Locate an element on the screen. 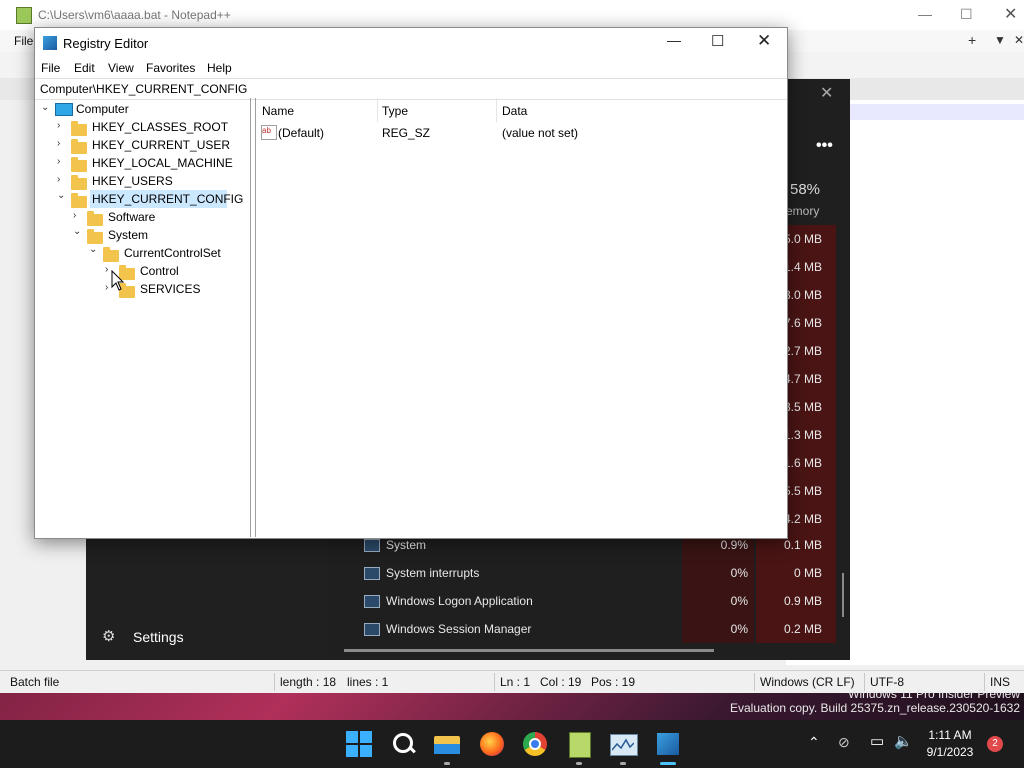  running-indicator is located at coordinates (579, 763).